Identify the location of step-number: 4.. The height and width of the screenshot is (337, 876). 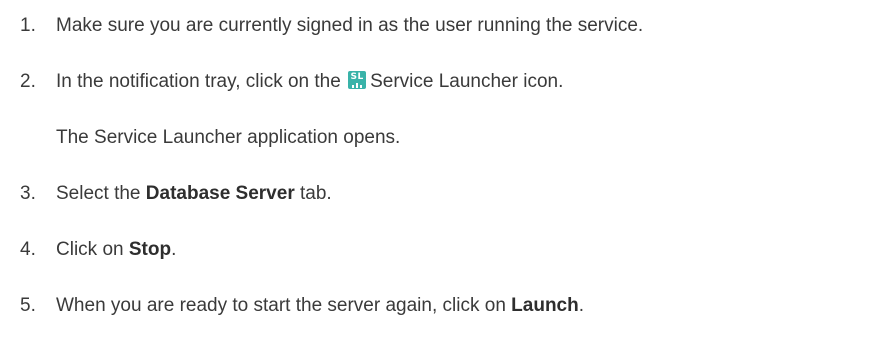
(28, 249).